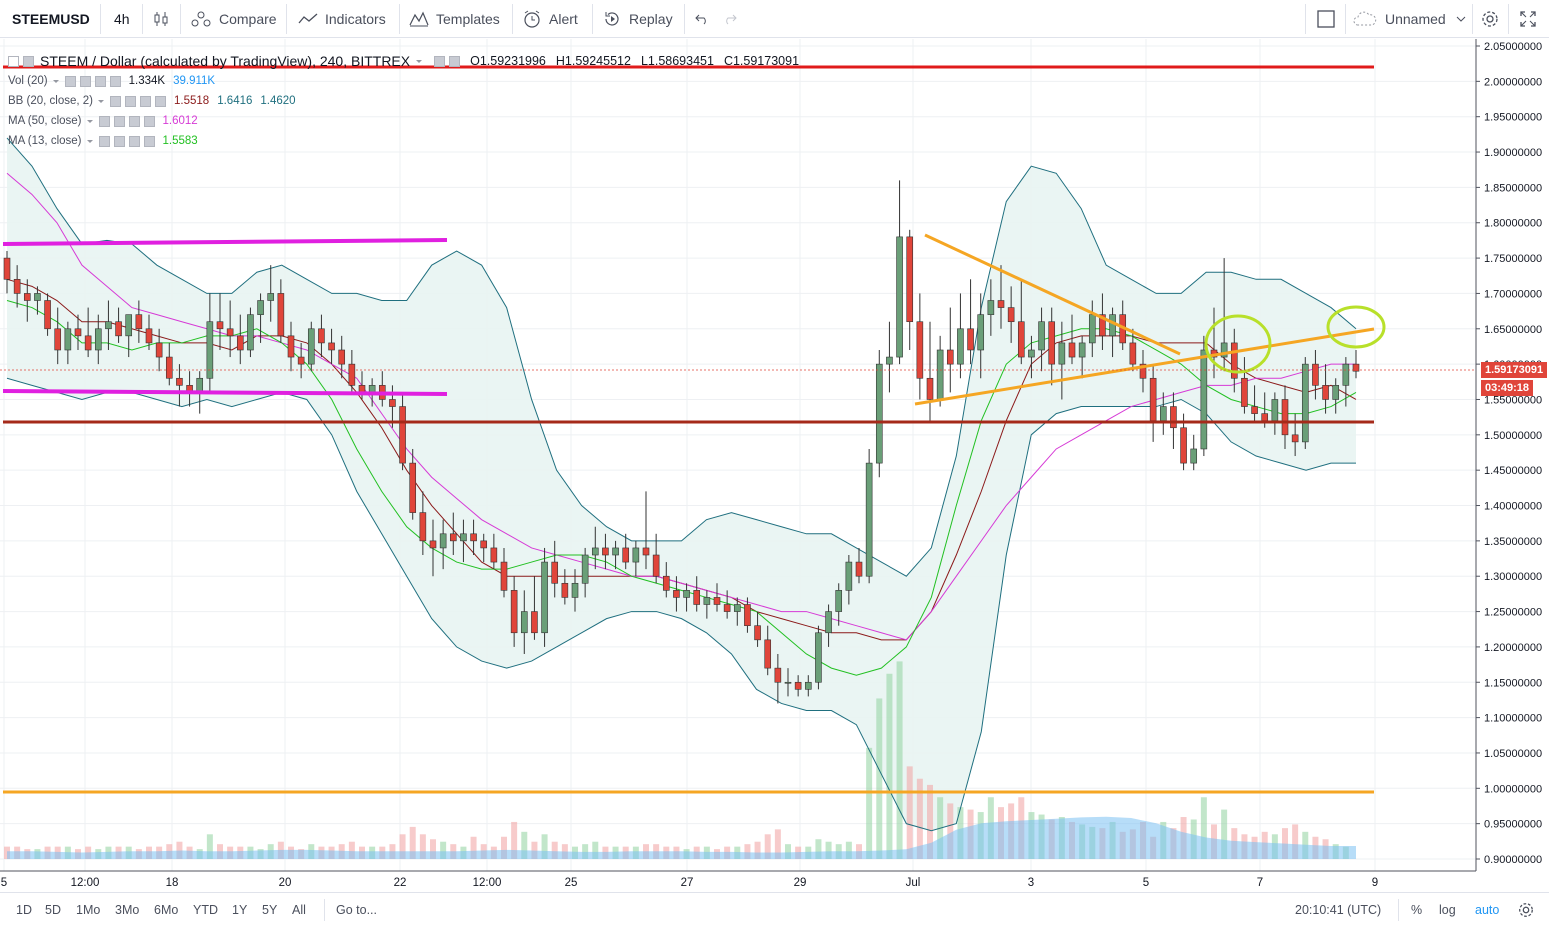  I want to click on square-icon, so click(1326, 19).